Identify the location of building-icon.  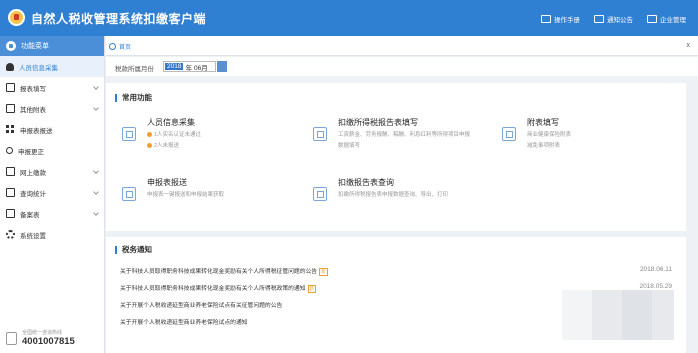
(652, 19).